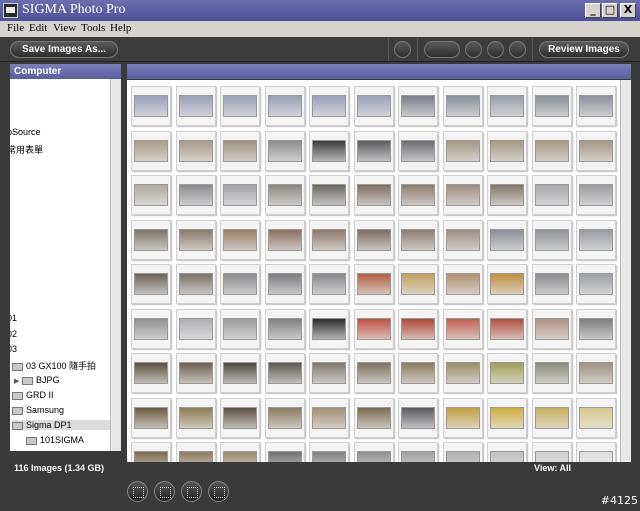 The height and width of the screenshot is (511, 640). What do you see at coordinates (38, 28) in the screenshot?
I see `menu-edit: Edit` at bounding box center [38, 28].